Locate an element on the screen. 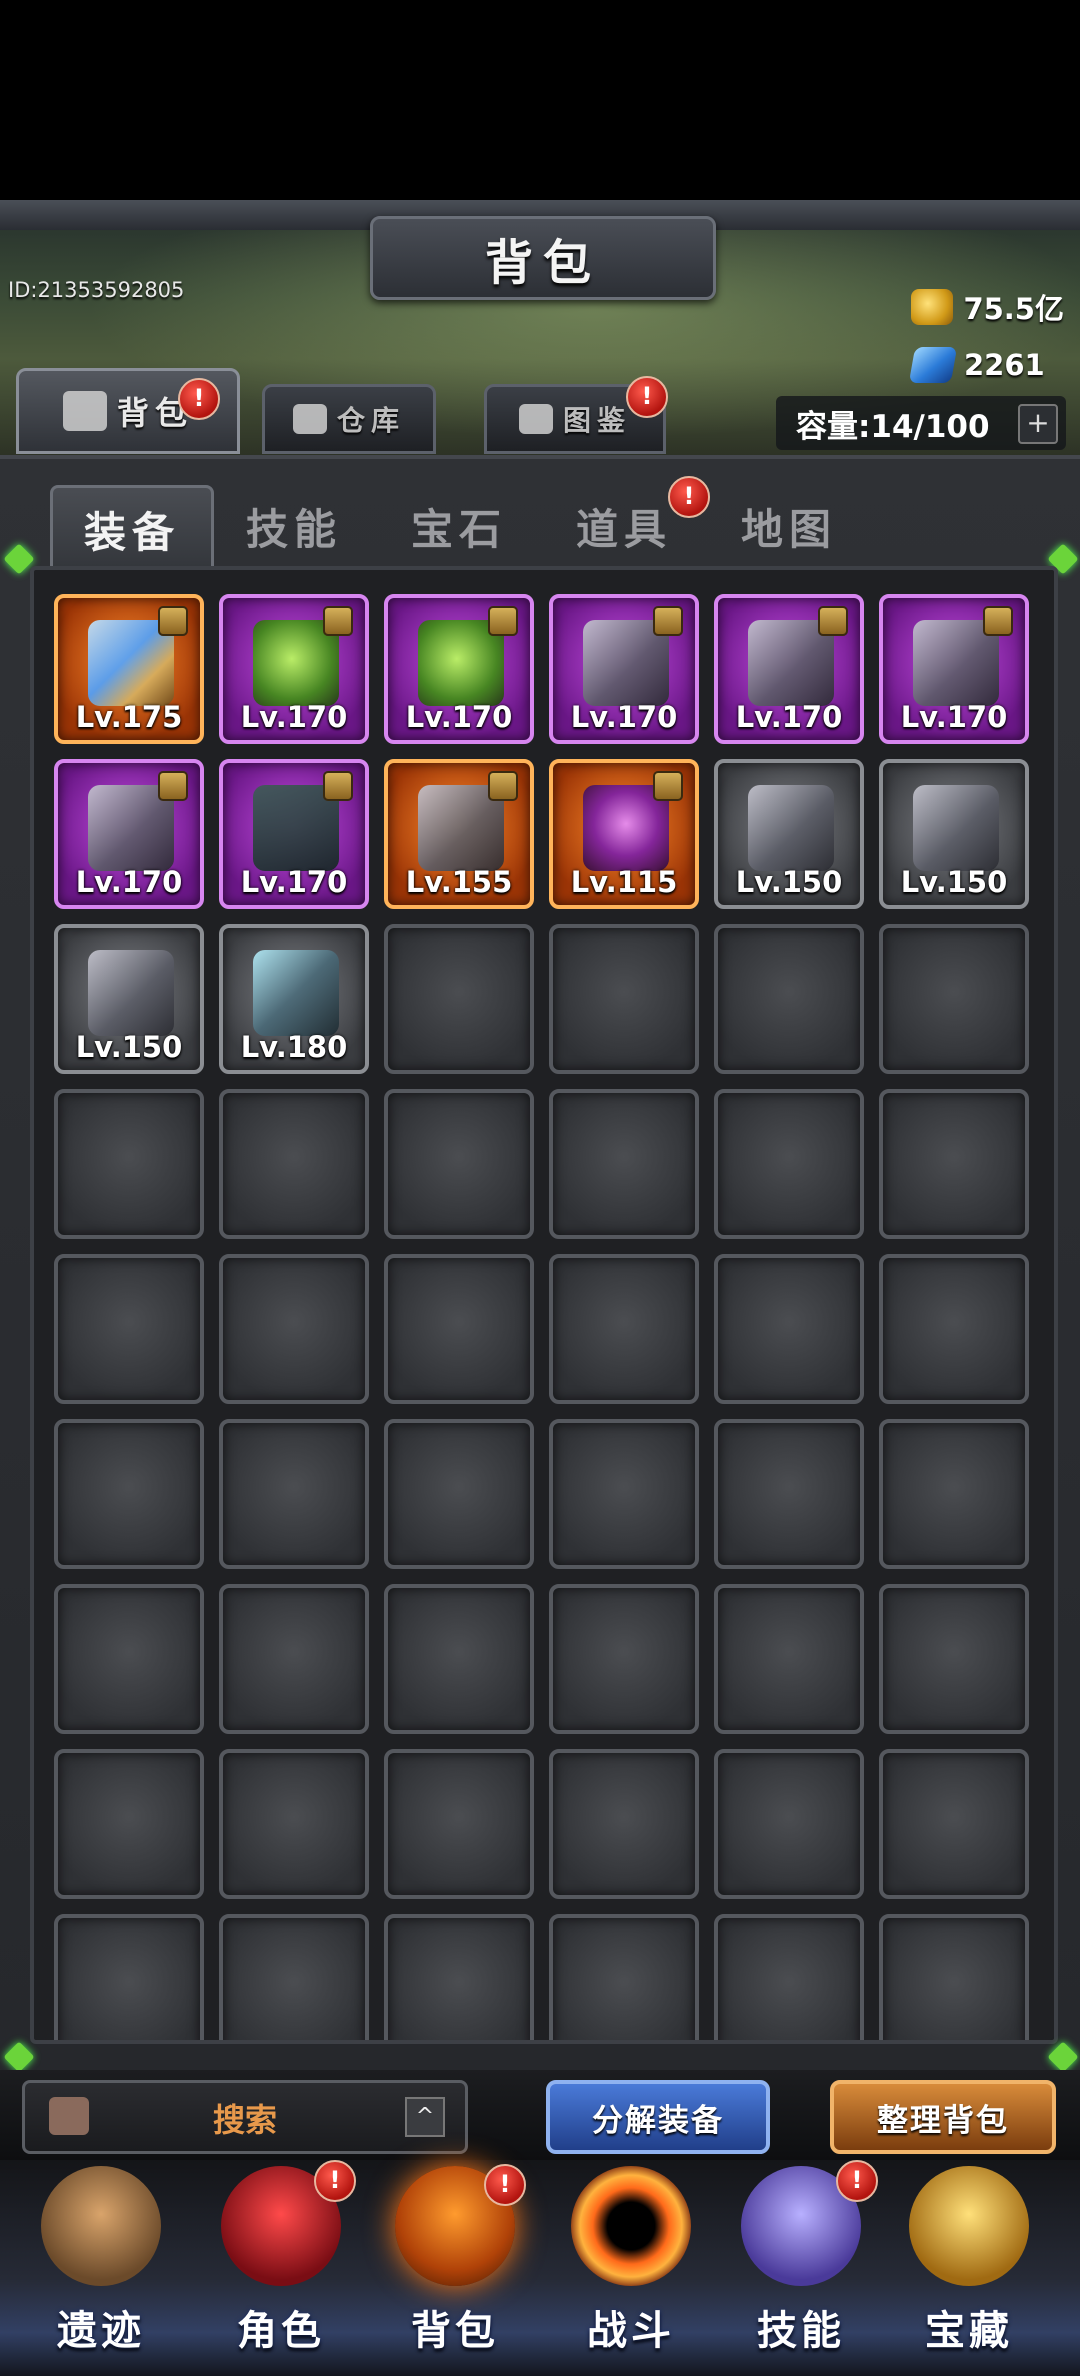 The width and height of the screenshot is (1080, 2376). search-filter: 搜索 ^ is located at coordinates (245, 2117).